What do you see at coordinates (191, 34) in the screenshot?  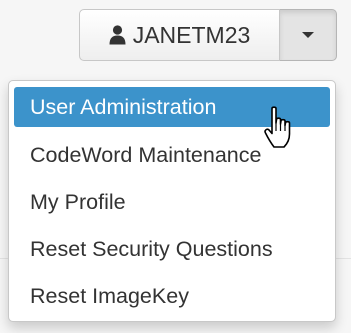 I see `username-label: JANETM23` at bounding box center [191, 34].